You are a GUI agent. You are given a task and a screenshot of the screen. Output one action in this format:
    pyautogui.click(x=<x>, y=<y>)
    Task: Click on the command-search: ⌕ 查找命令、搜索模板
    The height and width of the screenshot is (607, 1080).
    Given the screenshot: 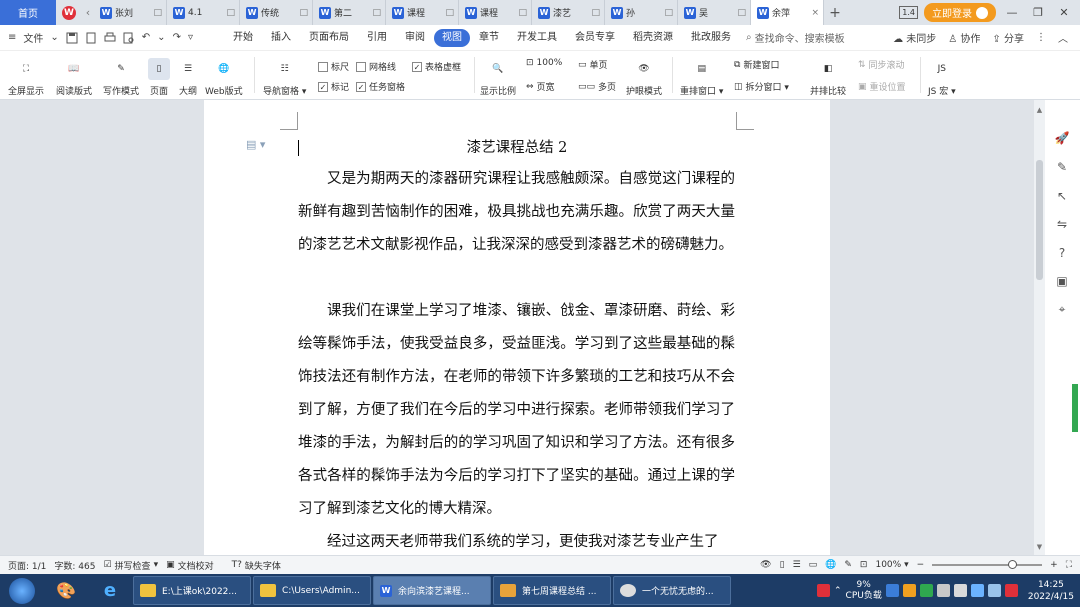 What is the action you would take?
    pyautogui.click(x=795, y=37)
    